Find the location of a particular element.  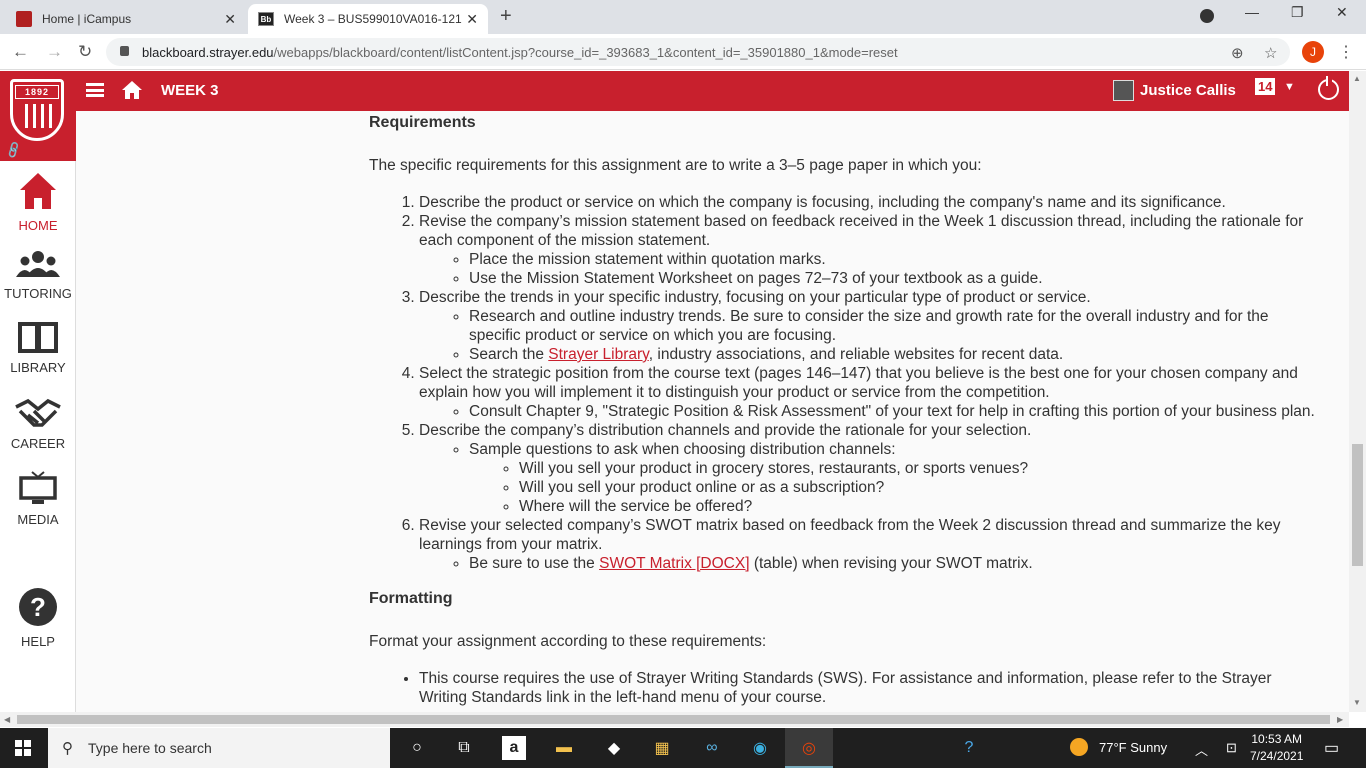

logout-power-icon is located at coordinates (1328, 88).